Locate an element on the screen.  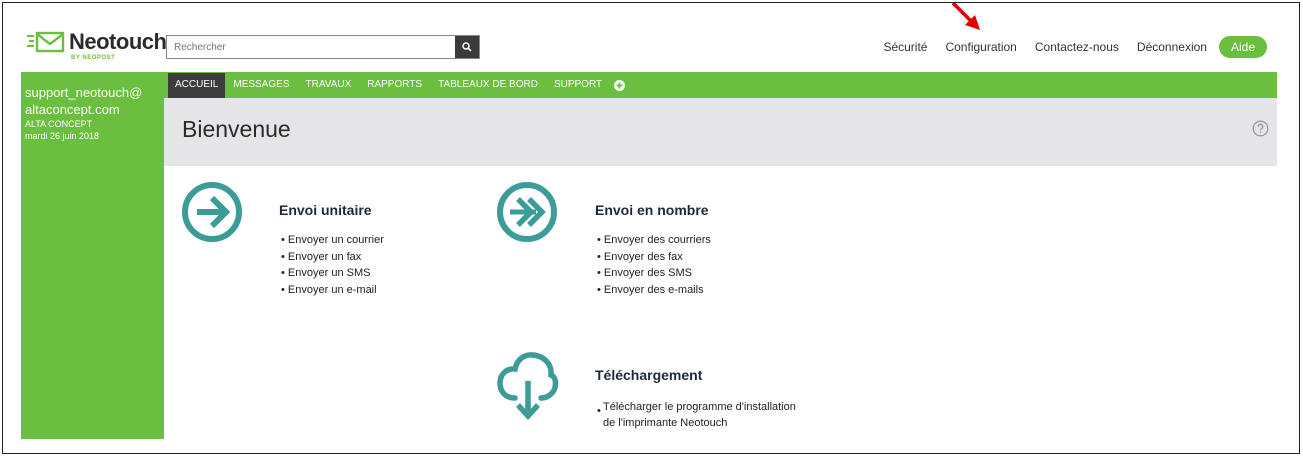
search-button is located at coordinates (467, 47).